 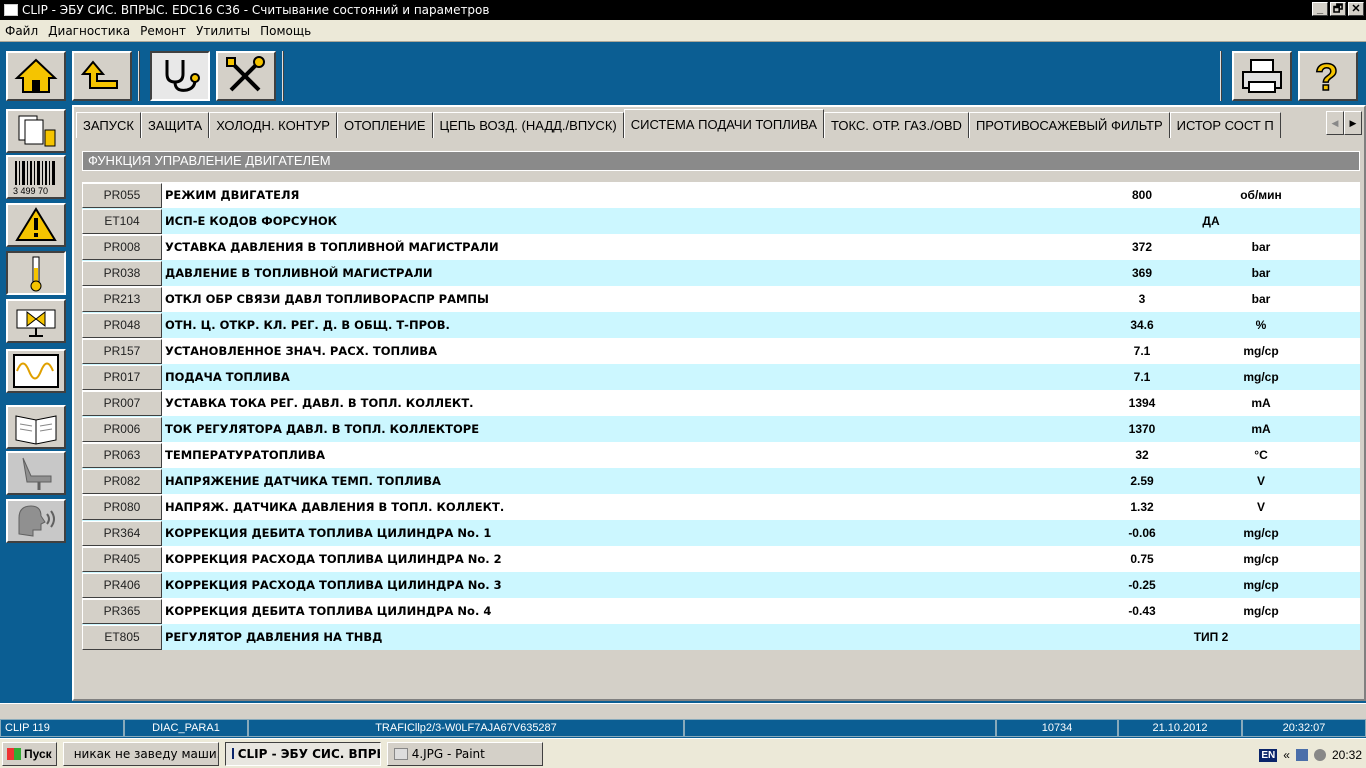 What do you see at coordinates (36, 430) in the screenshot?
I see `book-icon` at bounding box center [36, 430].